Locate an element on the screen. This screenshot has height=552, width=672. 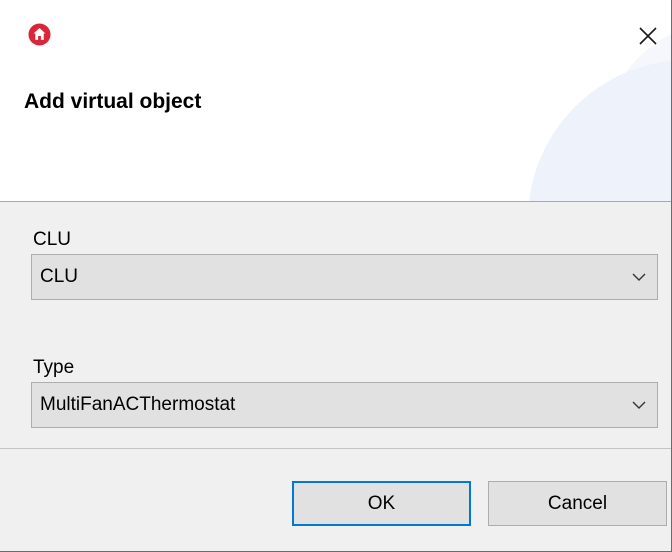
dialog-title: Add virtual object is located at coordinates (113, 101).